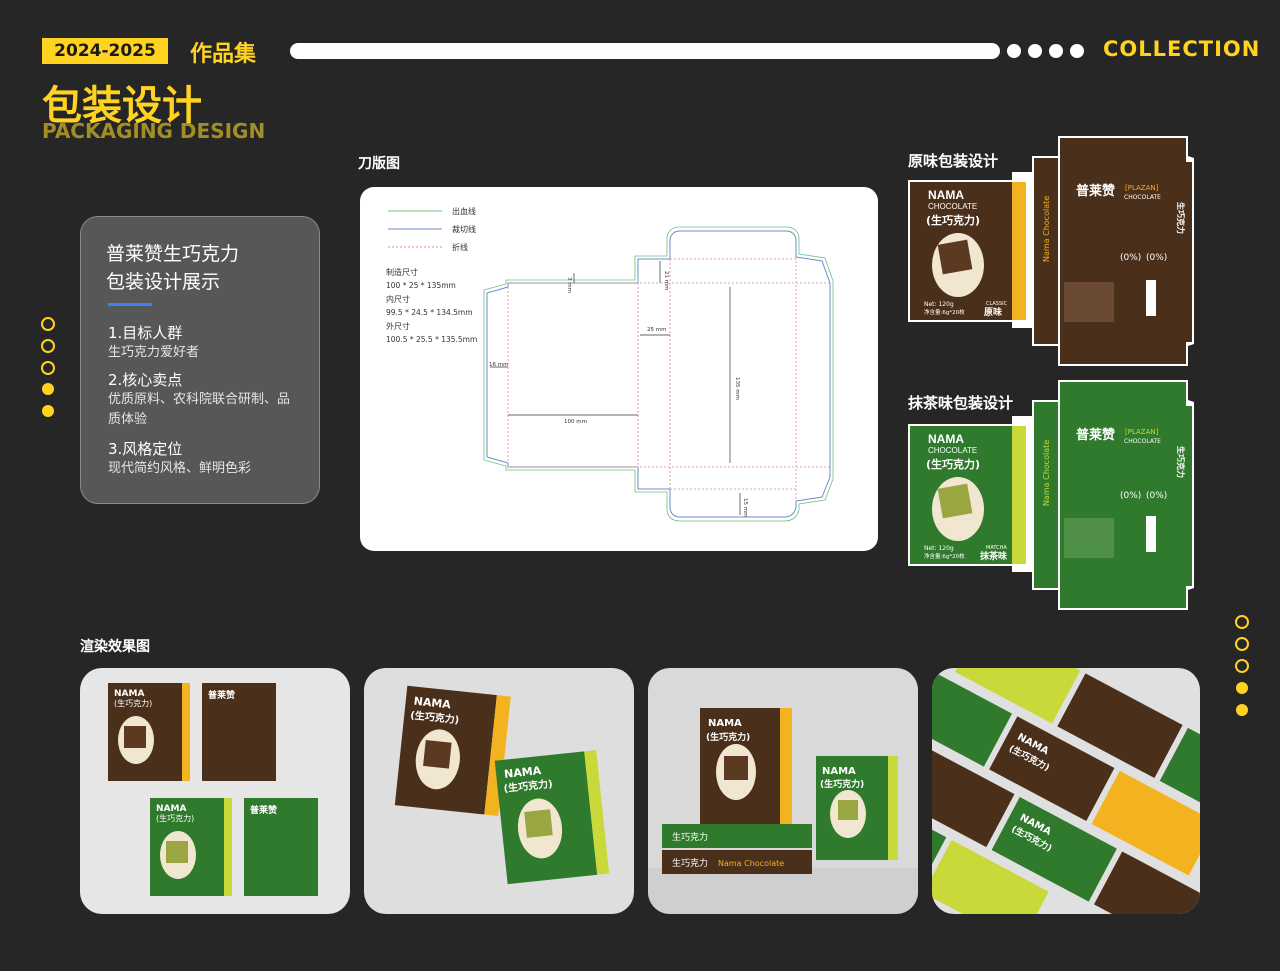  What do you see at coordinates (569, 285) in the screenshot?
I see `dim-label: 3 mm` at bounding box center [569, 285].